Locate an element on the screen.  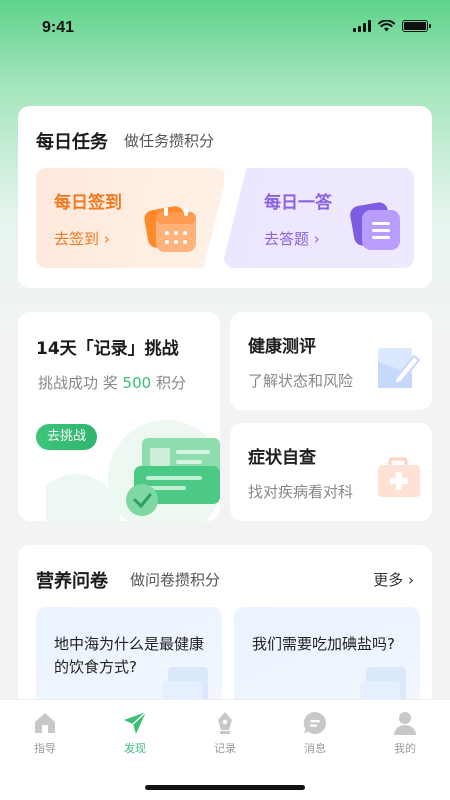
daily-task-title: 每日任务 is located at coordinates (72, 142).